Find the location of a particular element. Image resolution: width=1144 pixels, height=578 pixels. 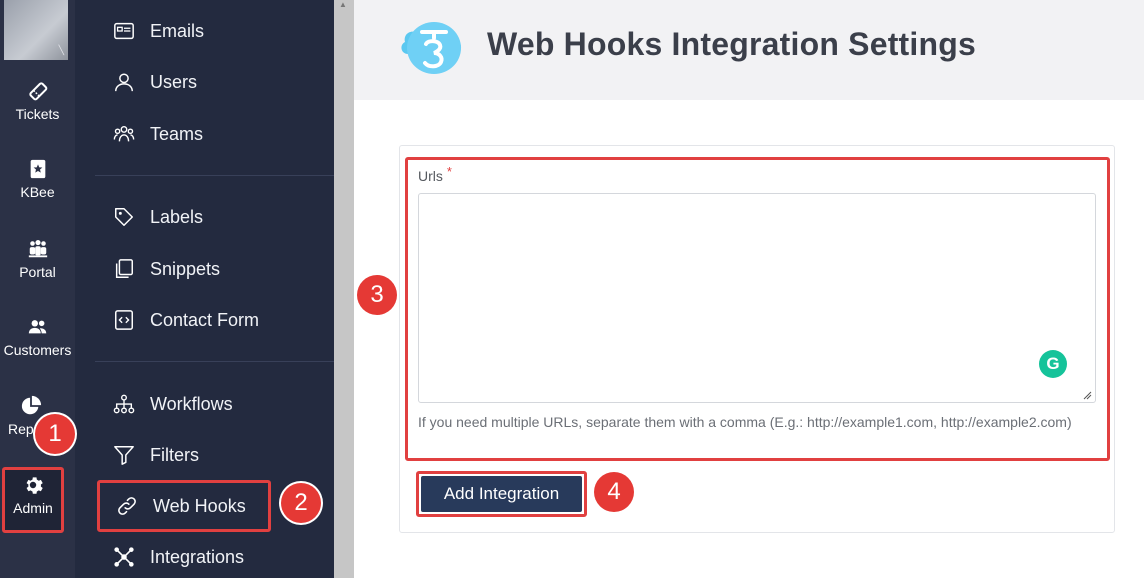

sidebar-item-workflows: Workflows is located at coordinates (210, 404).